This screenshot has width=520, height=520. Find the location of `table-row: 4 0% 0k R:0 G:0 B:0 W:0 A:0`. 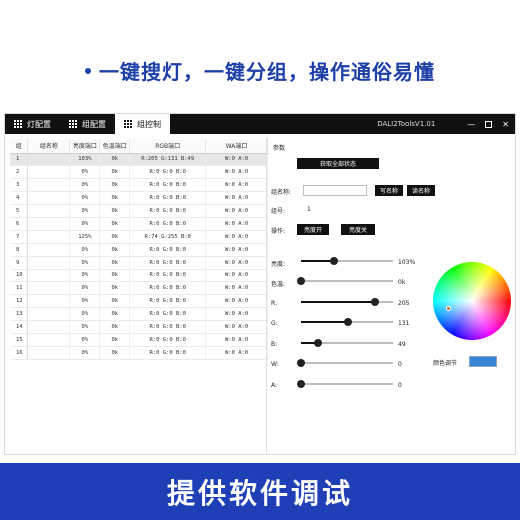

table-row: 4 0% 0k R:0 G:0 B:0 W:0 A:0 is located at coordinates (139, 198).